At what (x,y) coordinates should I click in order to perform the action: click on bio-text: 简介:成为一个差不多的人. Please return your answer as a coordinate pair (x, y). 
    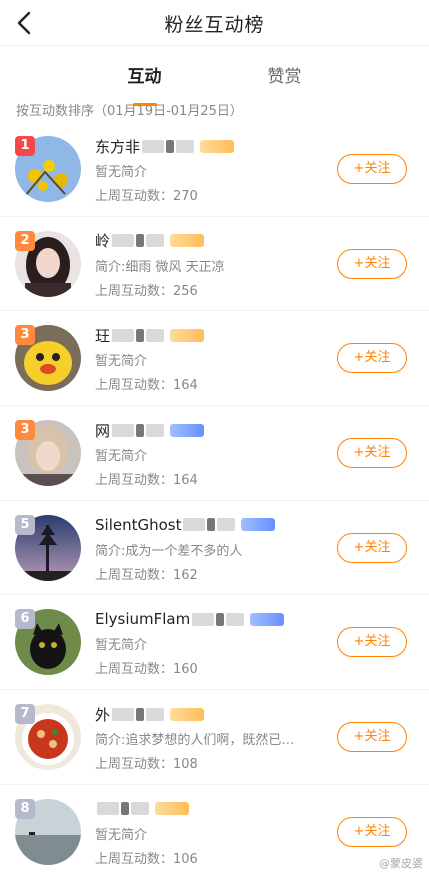
    Looking at the image, I should click on (169, 551).